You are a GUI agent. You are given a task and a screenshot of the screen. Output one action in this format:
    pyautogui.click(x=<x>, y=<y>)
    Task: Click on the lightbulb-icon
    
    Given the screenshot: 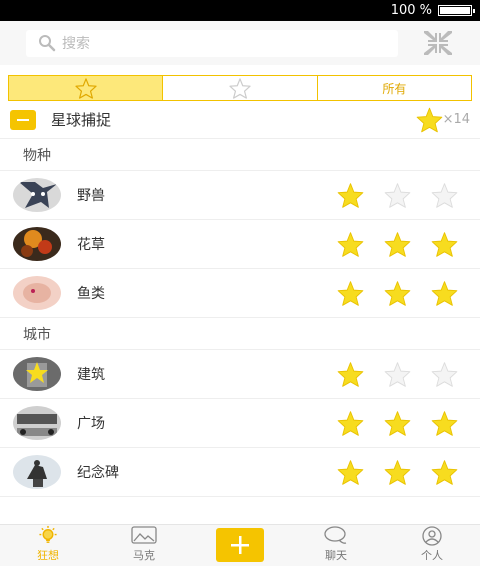 What is the action you would take?
    pyautogui.click(x=48, y=534)
    